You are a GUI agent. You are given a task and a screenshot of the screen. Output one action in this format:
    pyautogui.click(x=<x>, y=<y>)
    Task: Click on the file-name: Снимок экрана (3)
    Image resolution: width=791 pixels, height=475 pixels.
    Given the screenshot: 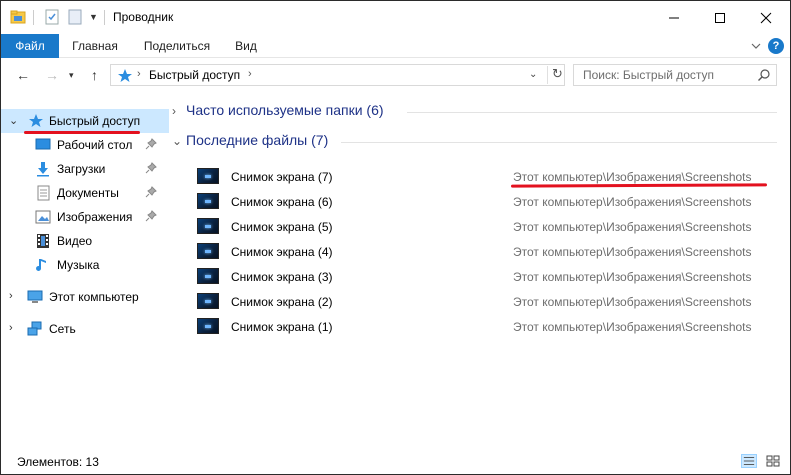 What is the action you would take?
    pyautogui.click(x=282, y=277)
    